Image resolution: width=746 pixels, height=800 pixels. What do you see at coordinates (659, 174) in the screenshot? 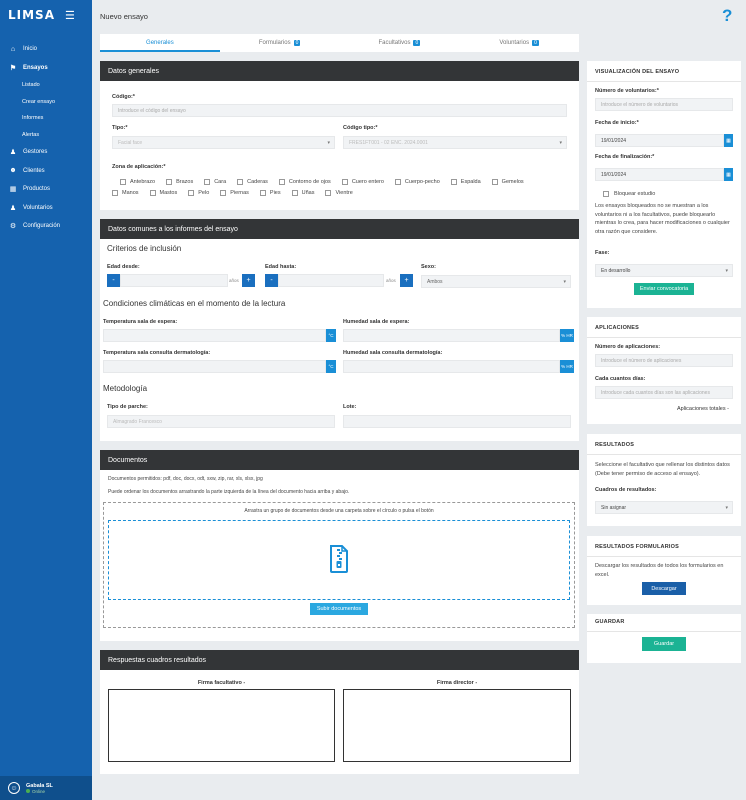
I see `fecha-fin-input: 19/01/2024` at bounding box center [659, 174].